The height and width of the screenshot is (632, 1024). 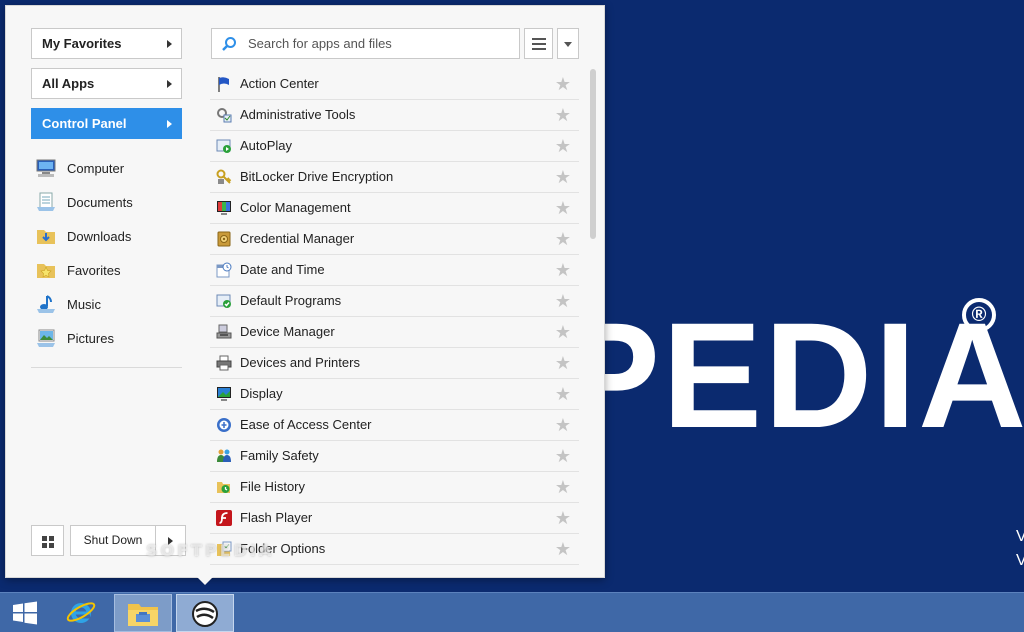 What do you see at coordinates (394, 425) in the screenshot?
I see `app-item-ease-of-access: Ease of Access Center ★` at bounding box center [394, 425].